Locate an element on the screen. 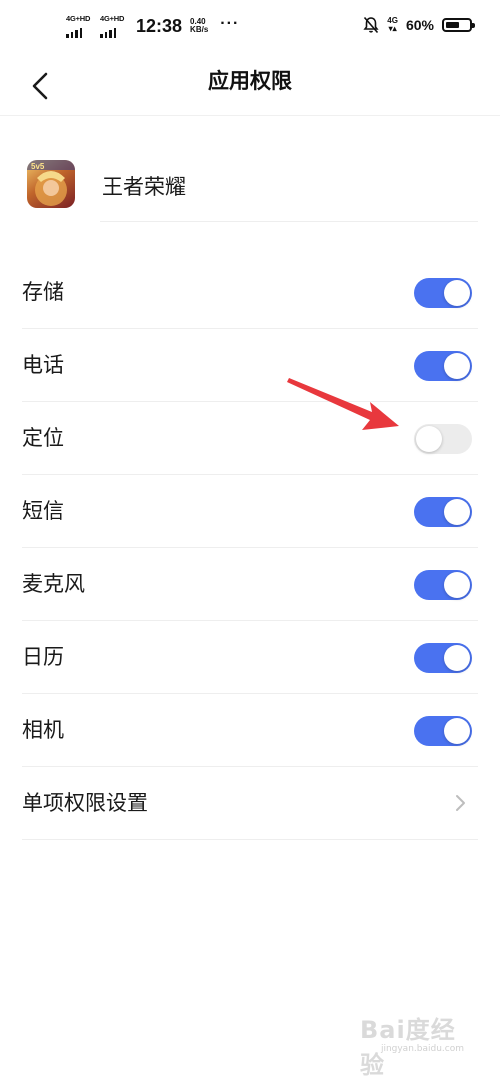 Image resolution: width=500 pixels, height=1084 pixels. permission-row-camera: 相机 is located at coordinates (250, 730).